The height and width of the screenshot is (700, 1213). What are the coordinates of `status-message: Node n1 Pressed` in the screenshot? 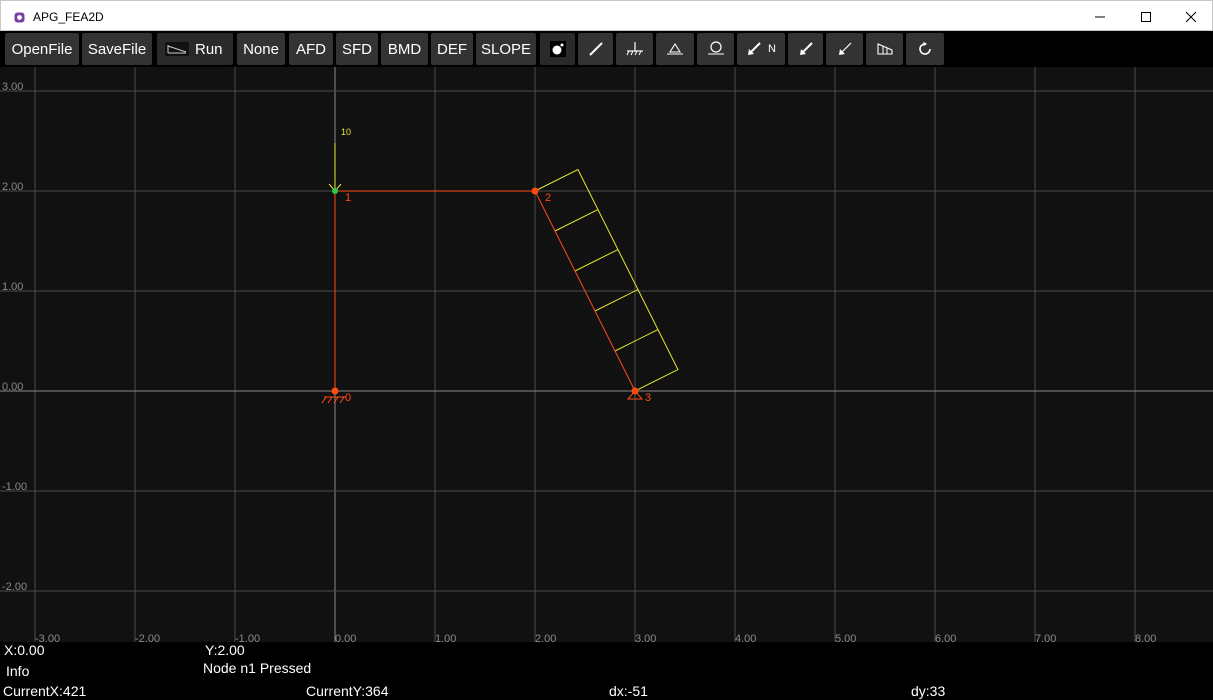 It's located at (257, 668).